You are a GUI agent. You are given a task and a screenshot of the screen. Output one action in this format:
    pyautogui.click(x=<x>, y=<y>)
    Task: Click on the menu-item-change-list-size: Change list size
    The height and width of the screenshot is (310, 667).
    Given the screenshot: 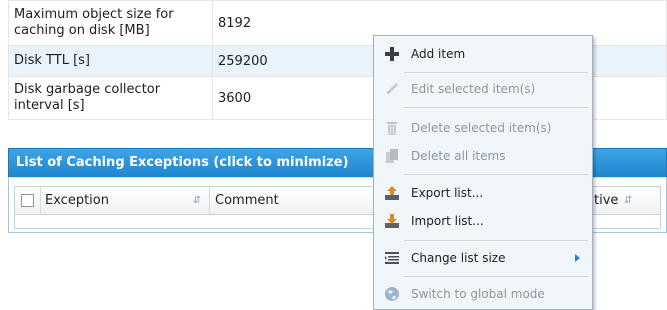 What is the action you would take?
    pyautogui.click(x=483, y=258)
    